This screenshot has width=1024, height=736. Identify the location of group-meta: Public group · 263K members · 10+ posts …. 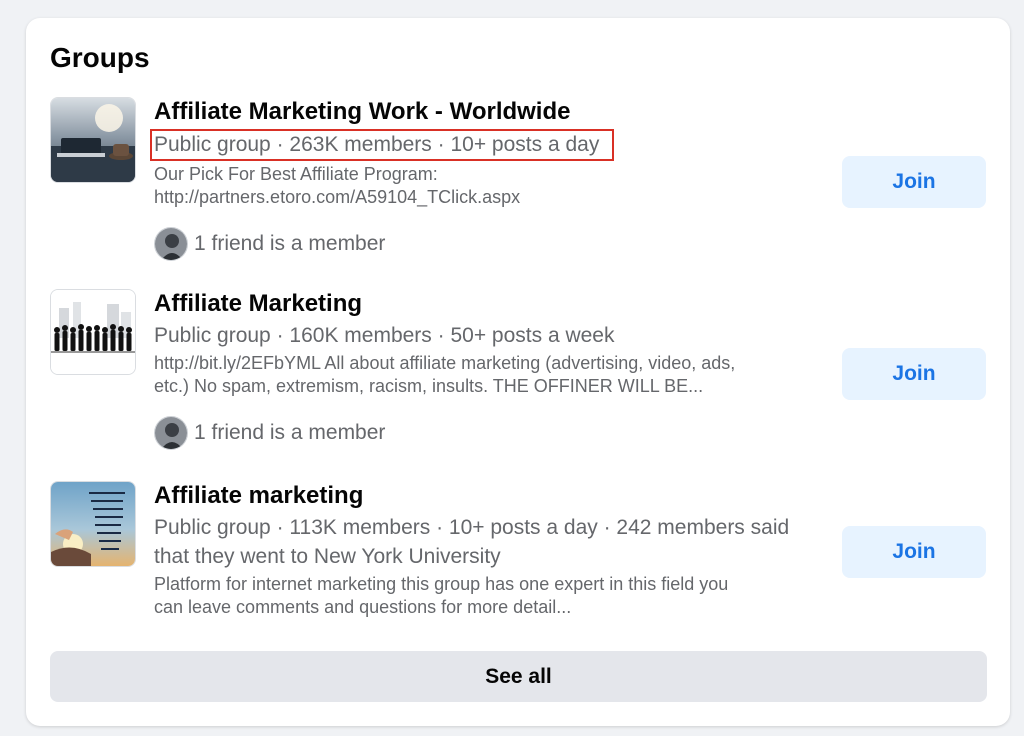
(382, 145).